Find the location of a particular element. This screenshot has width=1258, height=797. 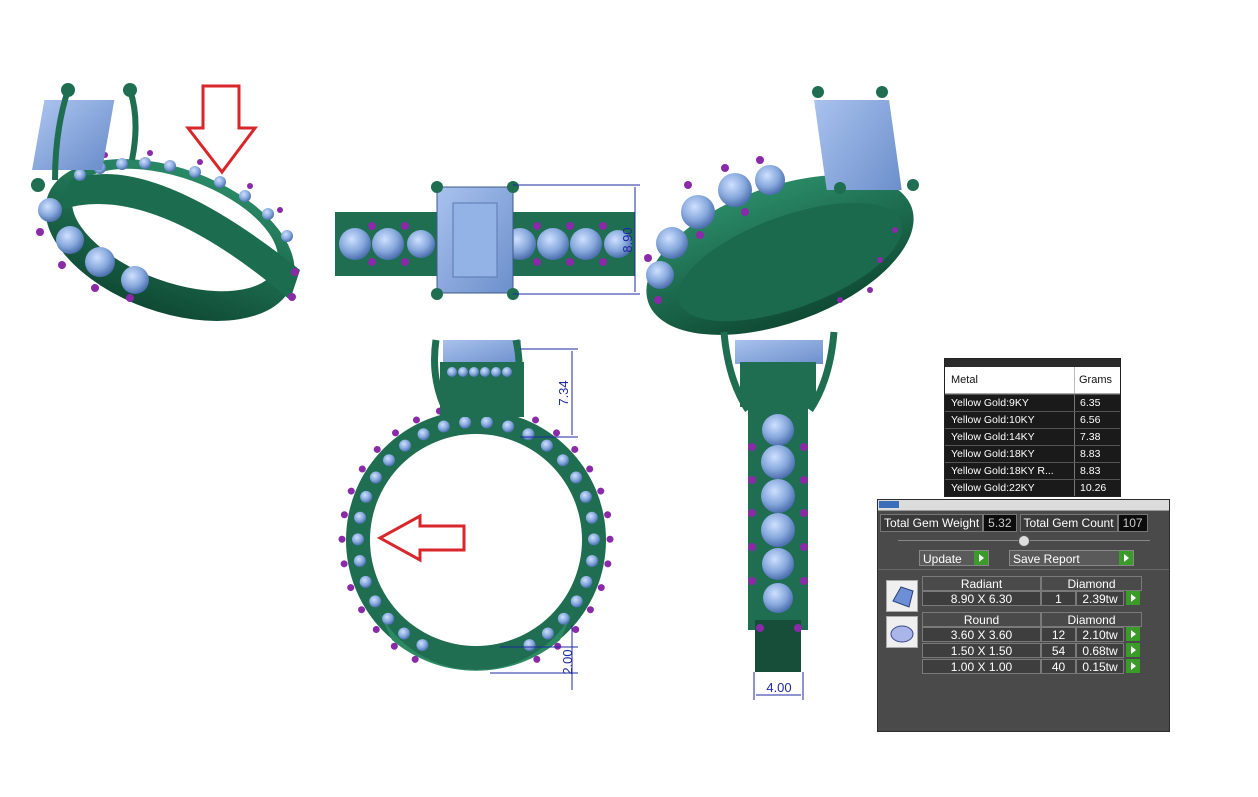

metal-table-row: Yellow Gold:9KY 6.35 is located at coordinates (1032, 402).